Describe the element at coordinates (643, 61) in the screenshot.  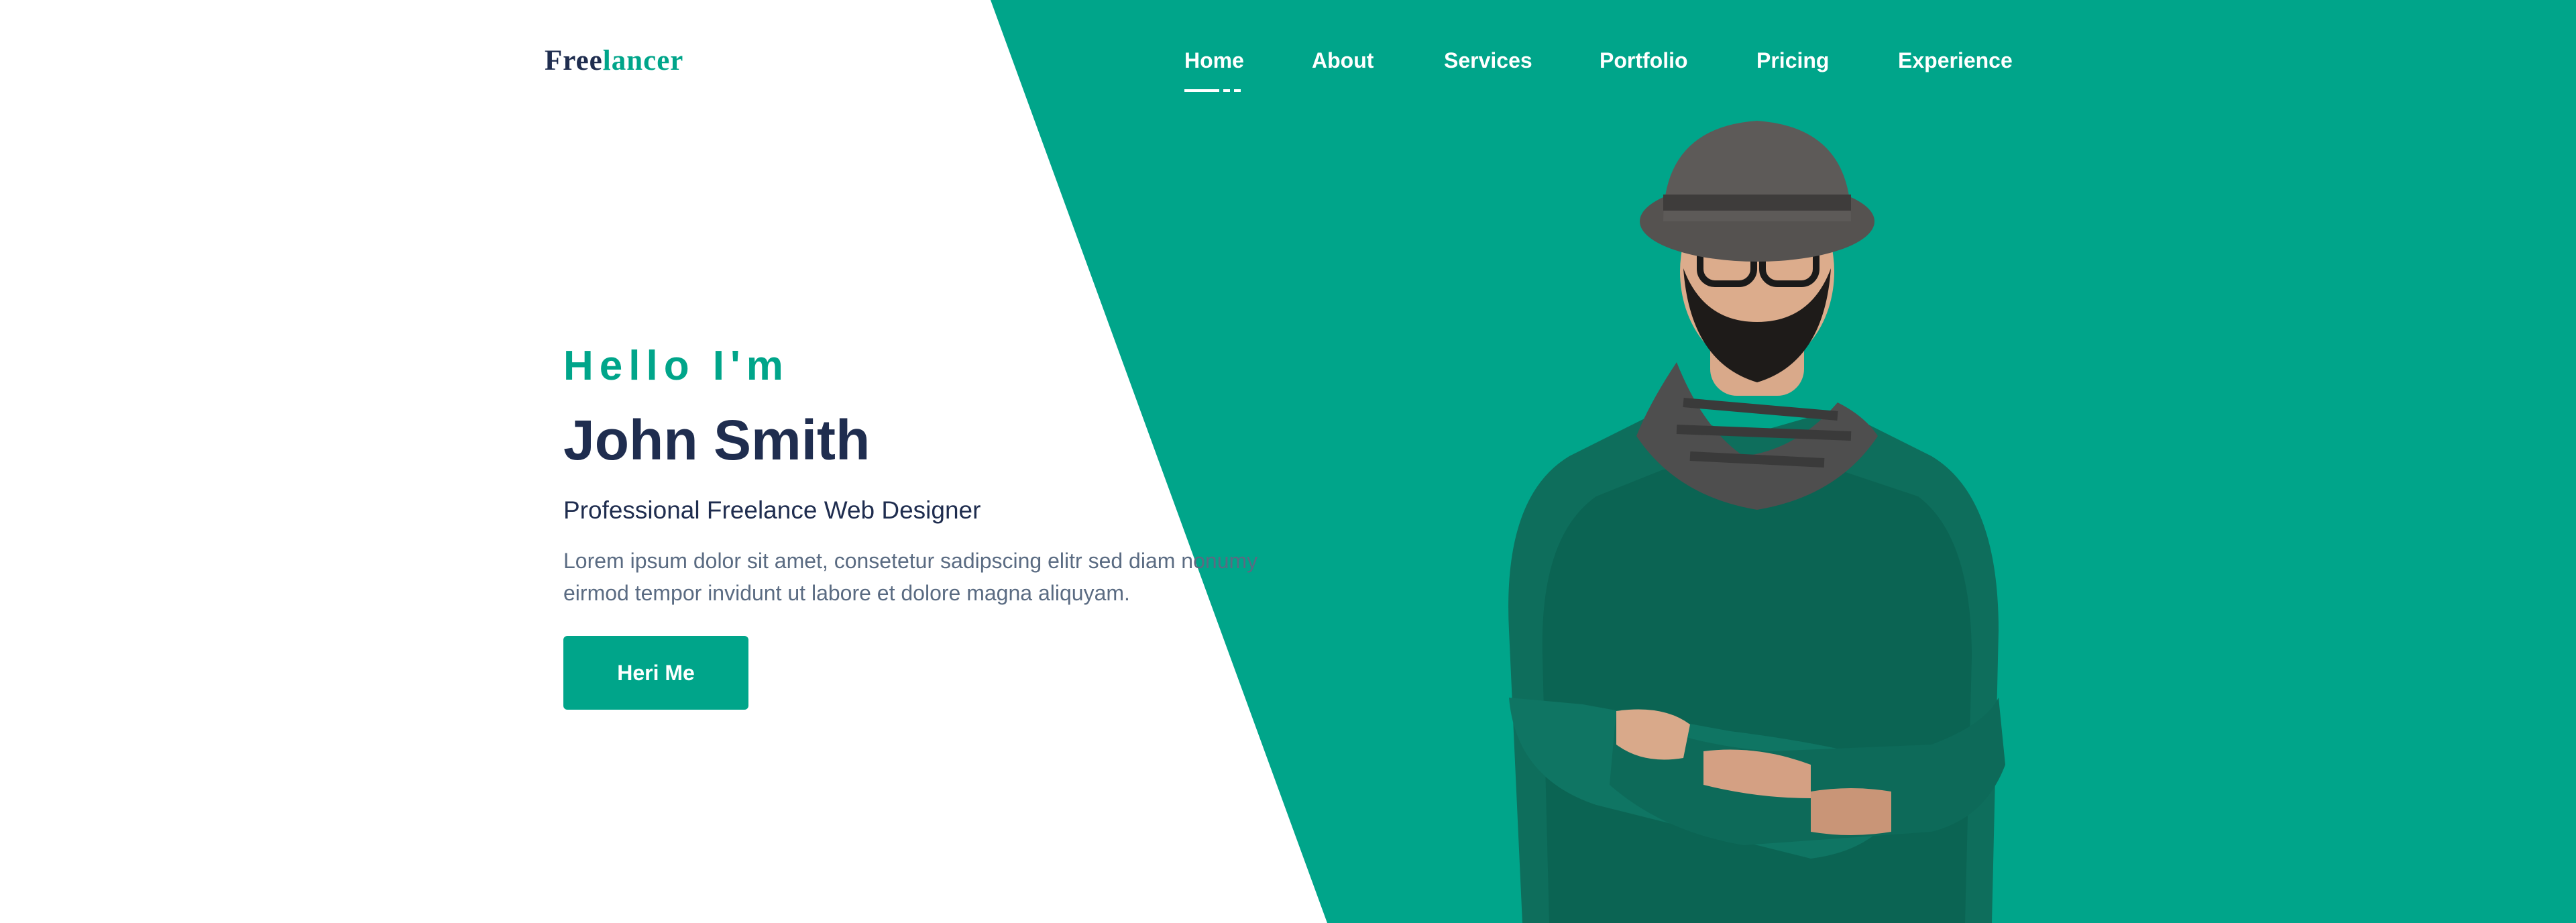
I see `logo-text-part2: lancer` at that location.